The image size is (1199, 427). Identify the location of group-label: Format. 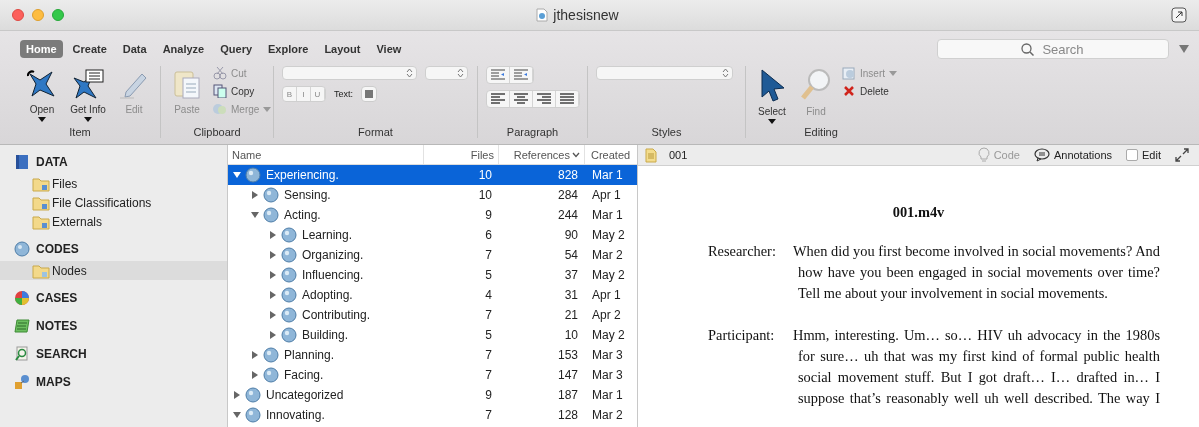
(375, 132).